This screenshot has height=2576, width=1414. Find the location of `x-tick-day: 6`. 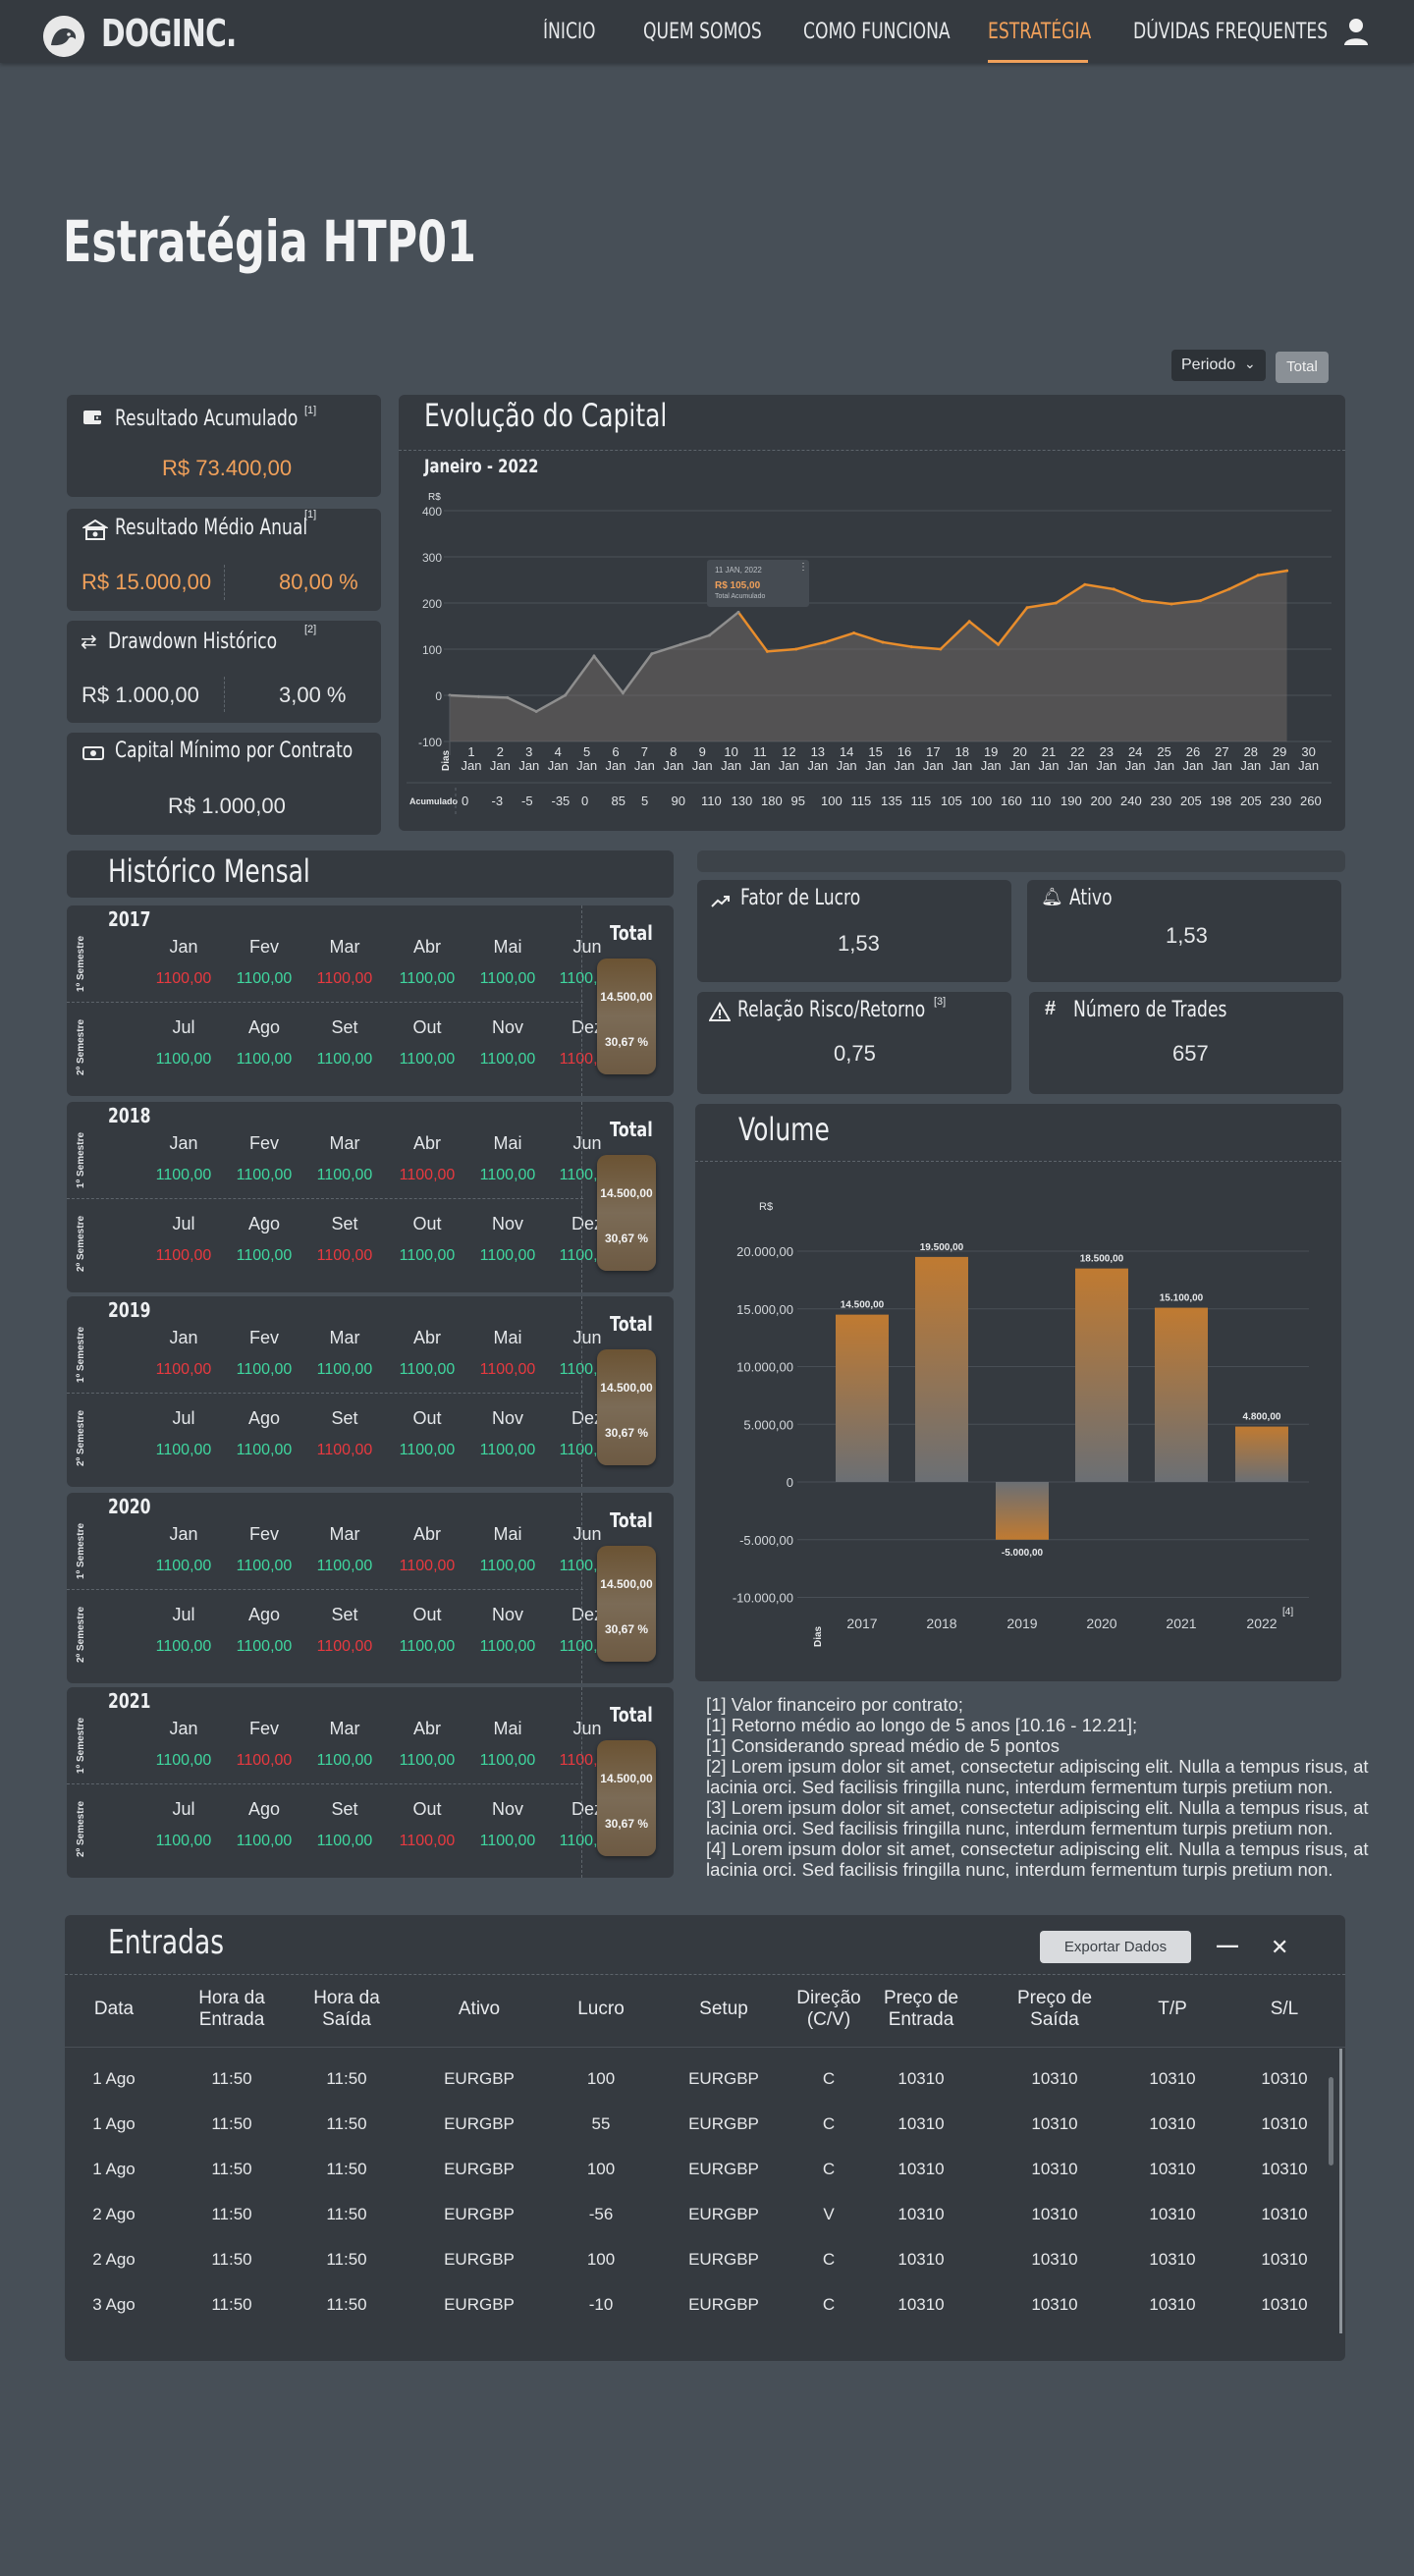

x-tick-day: 6 is located at coordinates (615, 752).